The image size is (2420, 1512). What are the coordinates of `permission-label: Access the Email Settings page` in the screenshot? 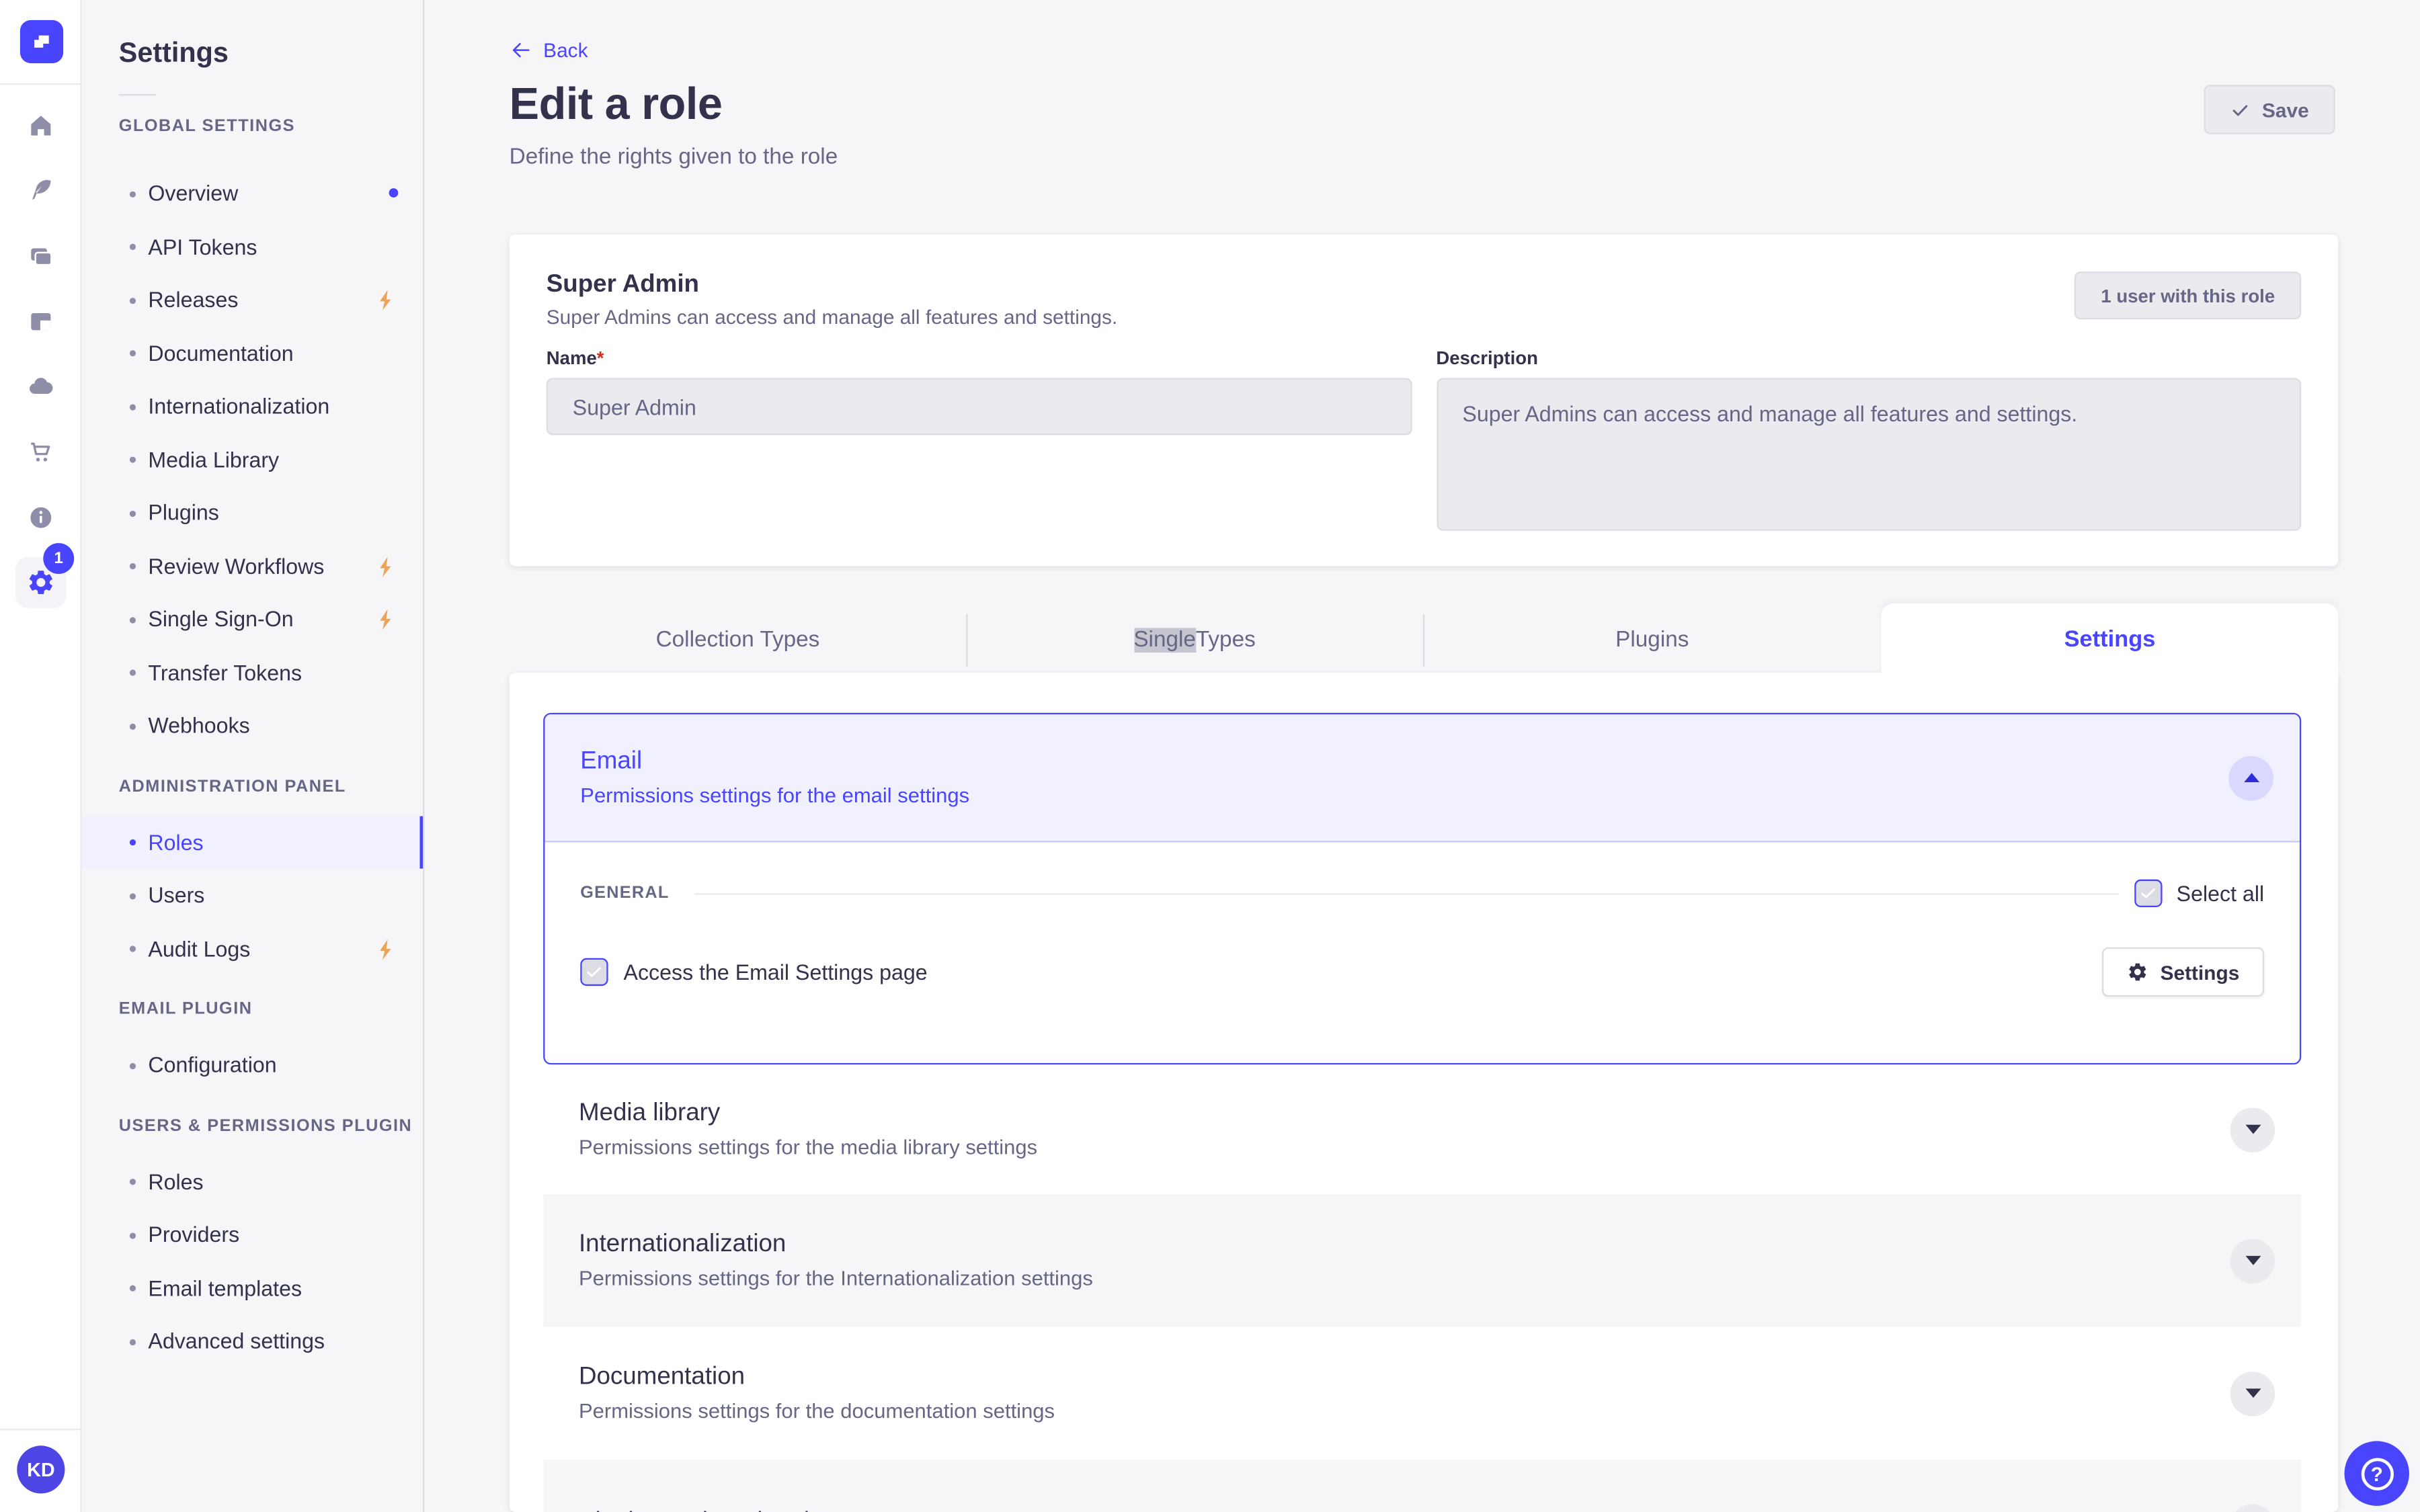 It's located at (775, 972).